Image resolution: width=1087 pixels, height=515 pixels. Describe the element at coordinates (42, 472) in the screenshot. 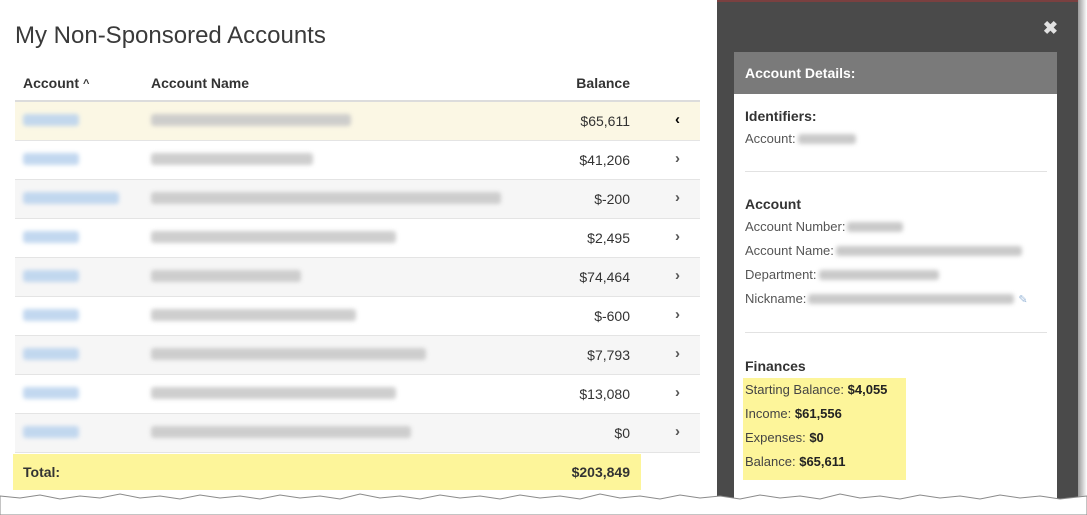

I see `total-label: Total:` at that location.